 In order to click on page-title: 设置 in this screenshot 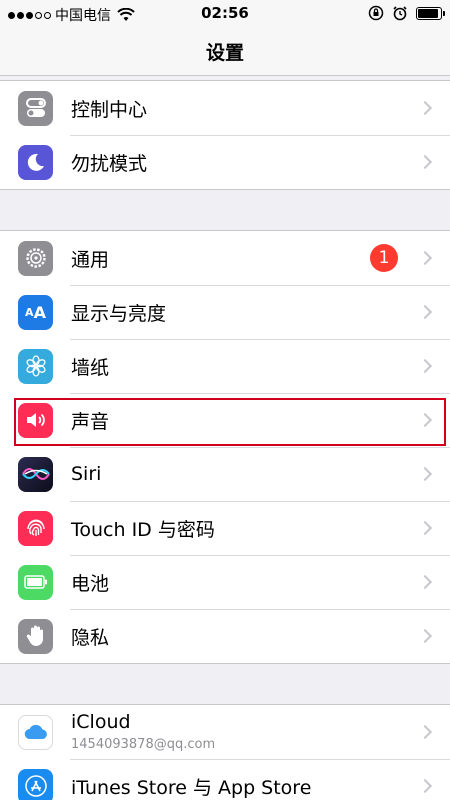, I will do `click(224, 53)`.